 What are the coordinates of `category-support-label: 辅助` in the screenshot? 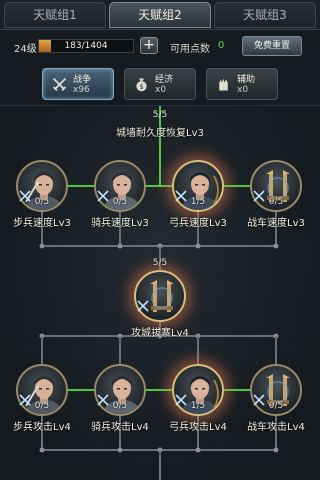 It's located at (246, 80).